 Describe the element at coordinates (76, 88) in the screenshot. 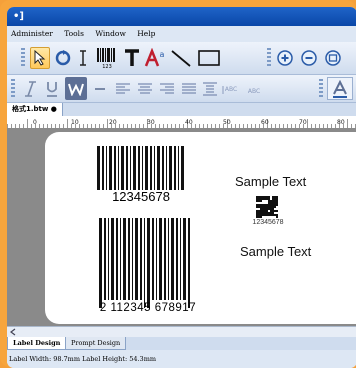

I see `word-wrap-button` at that location.